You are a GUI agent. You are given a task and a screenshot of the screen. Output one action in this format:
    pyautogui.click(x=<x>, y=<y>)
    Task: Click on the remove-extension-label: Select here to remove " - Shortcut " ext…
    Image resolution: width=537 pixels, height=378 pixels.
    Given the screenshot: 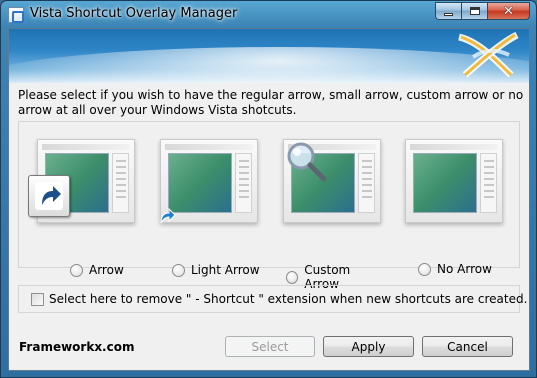 What is the action you would take?
    pyautogui.click(x=288, y=299)
    